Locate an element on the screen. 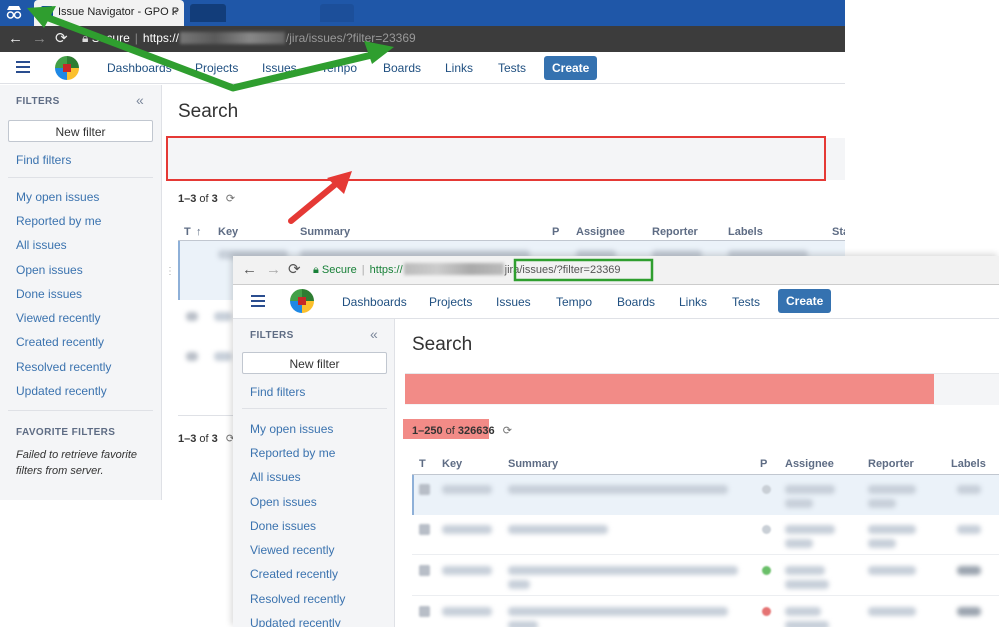 The height and width of the screenshot is (627, 999). count-range: 1–250 is located at coordinates (427, 431).